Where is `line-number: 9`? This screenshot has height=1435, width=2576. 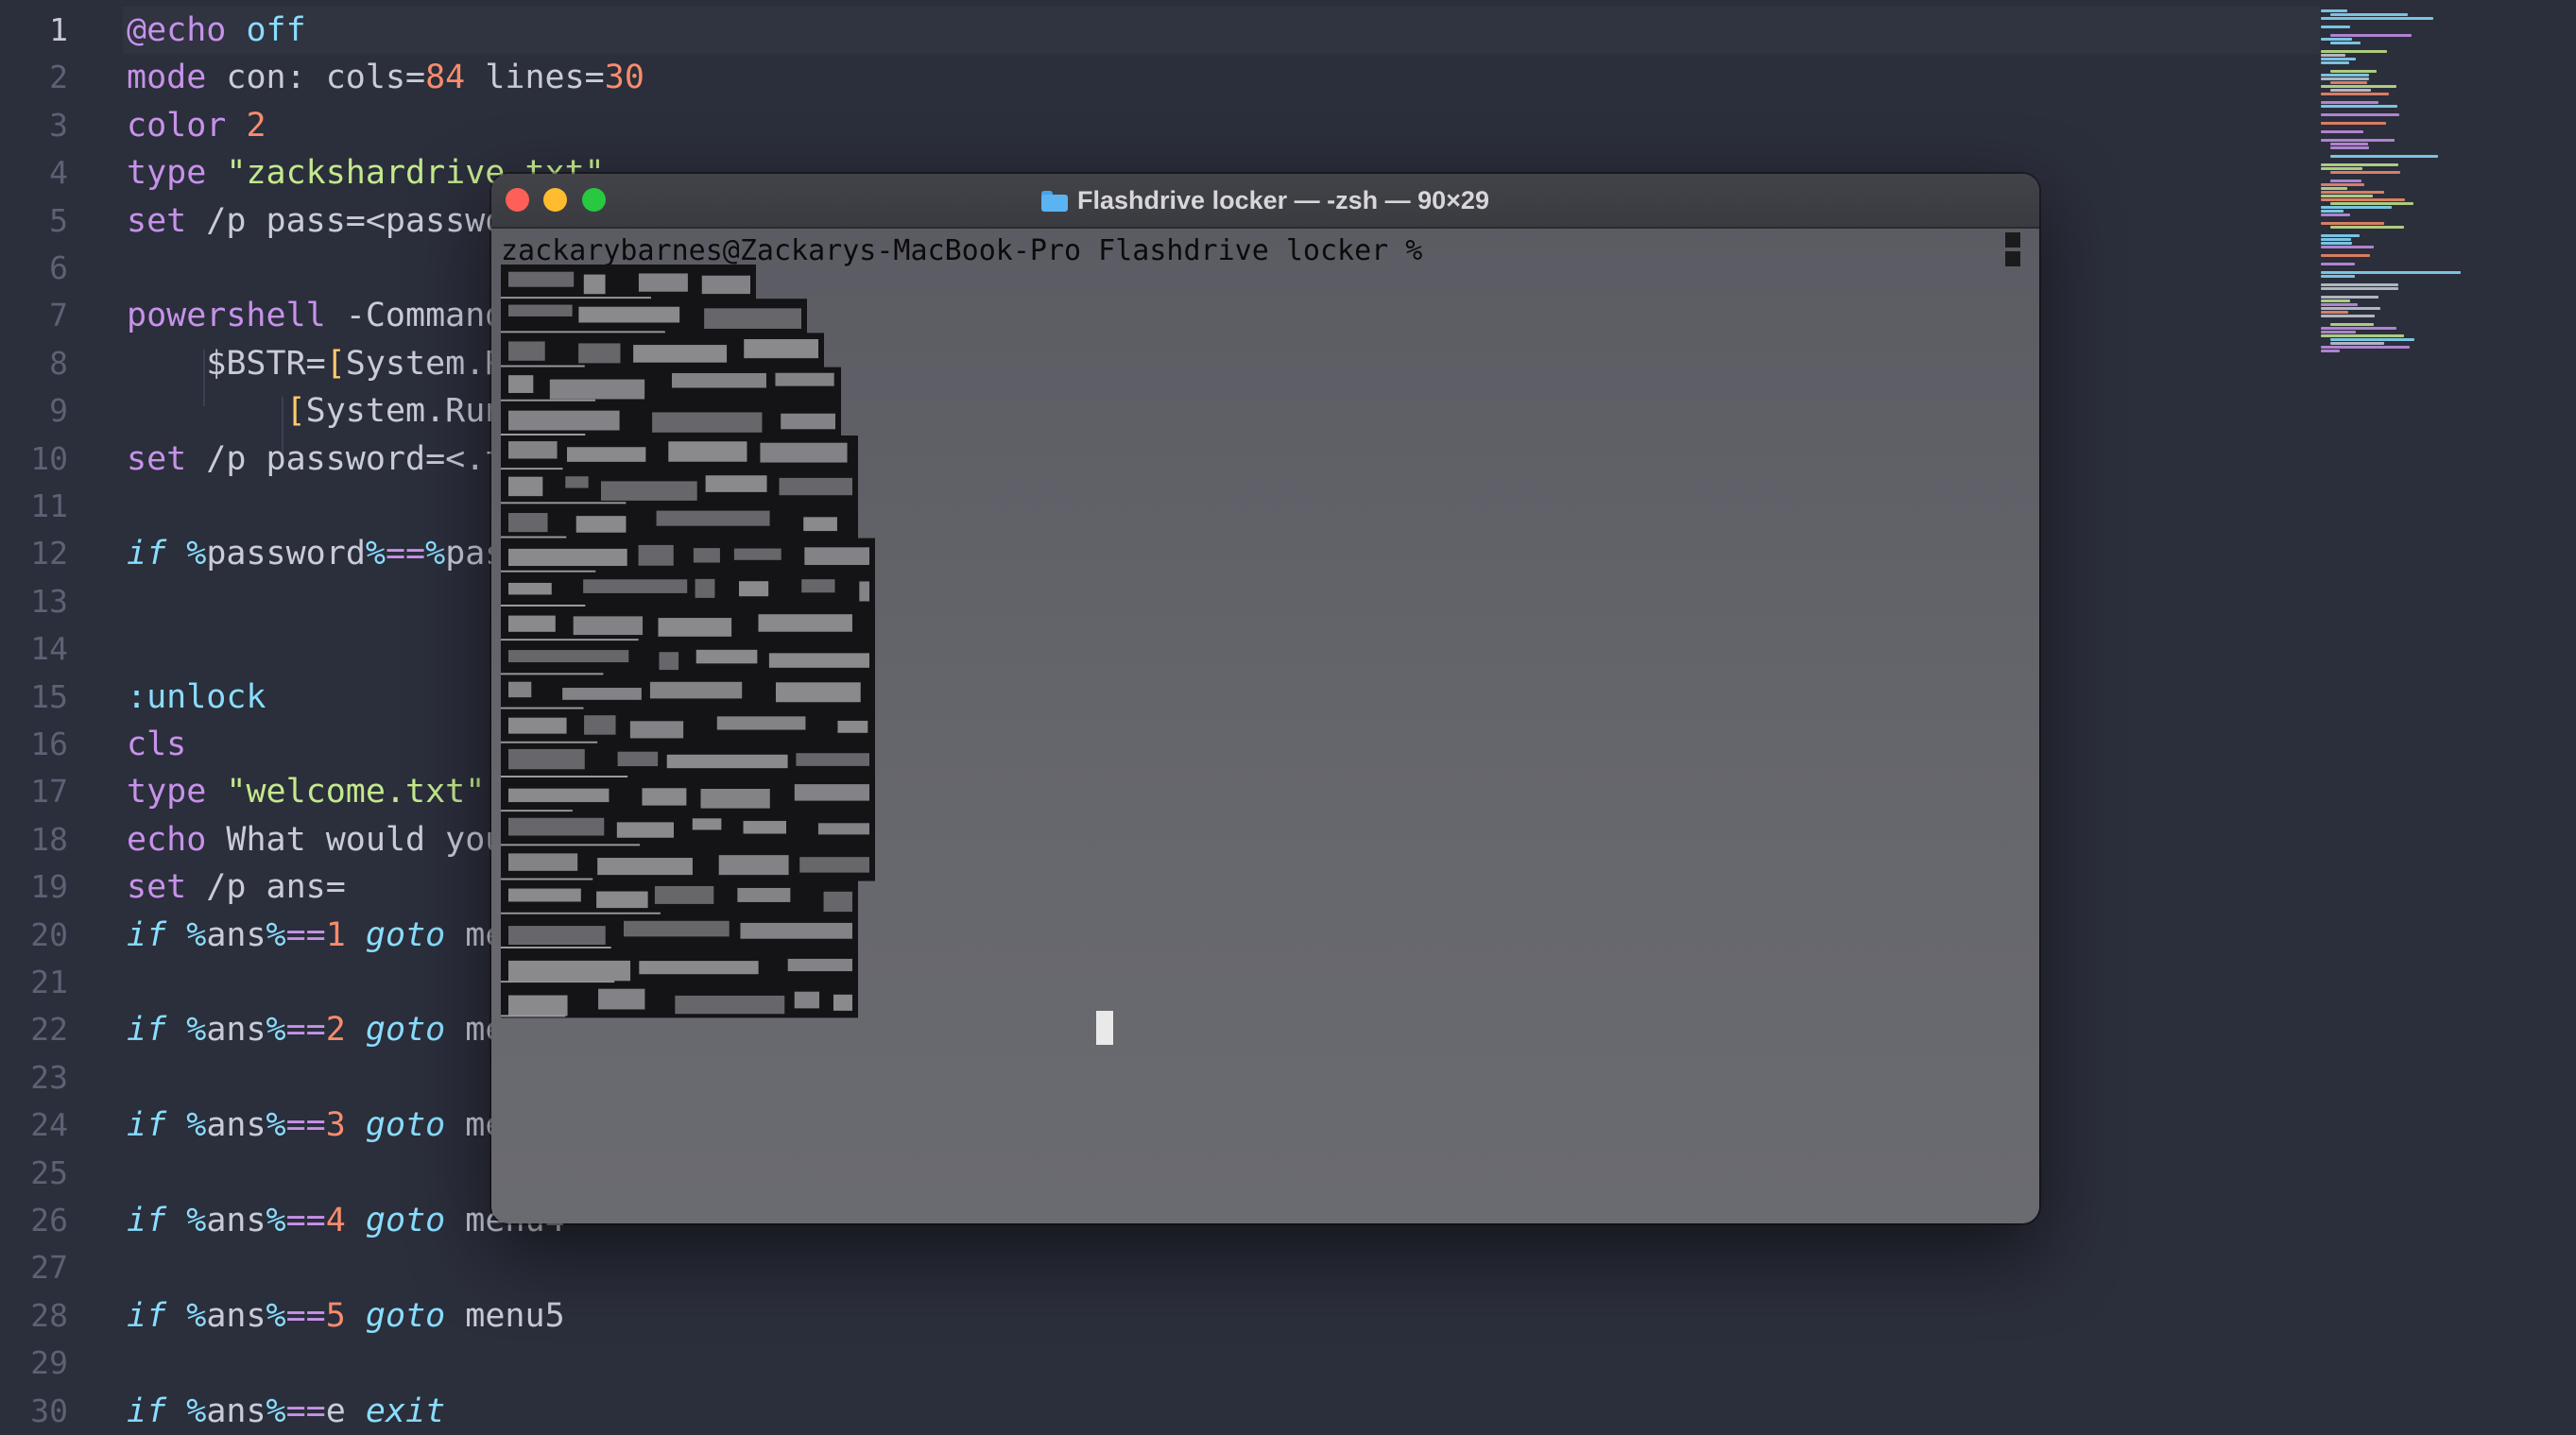 line-number: 9 is located at coordinates (58, 411).